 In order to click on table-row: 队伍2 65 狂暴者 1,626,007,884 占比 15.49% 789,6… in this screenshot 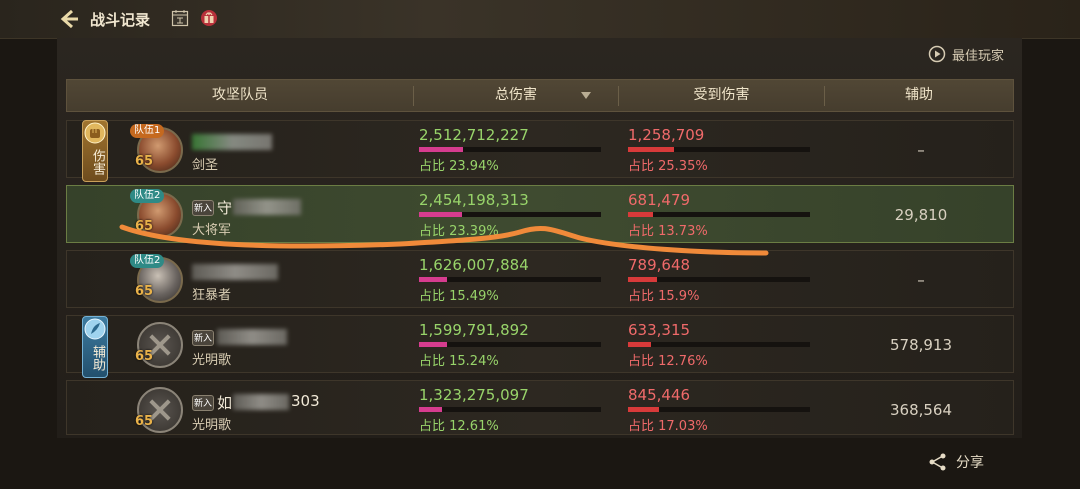, I will do `click(540, 279)`.